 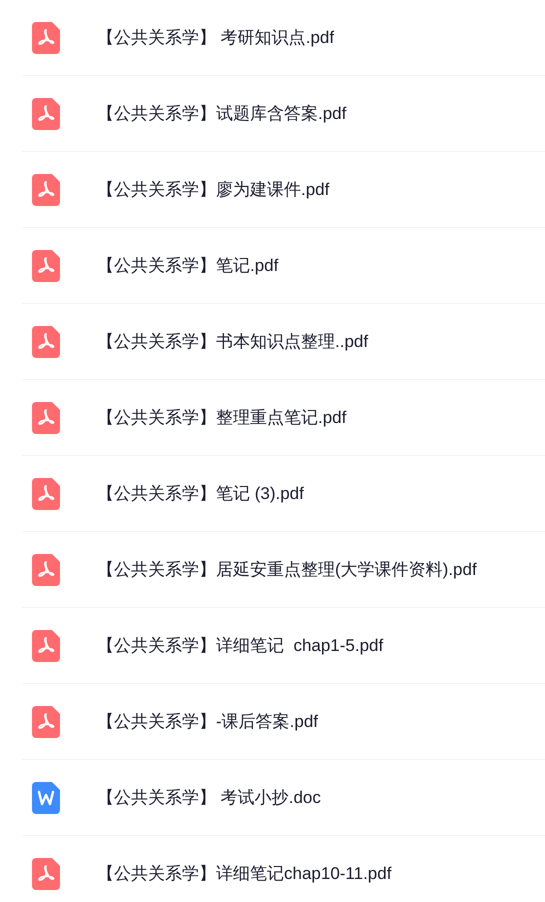 I want to click on file-name: 【公共关系学】 考研知识点.pdf, so click(x=215, y=37).